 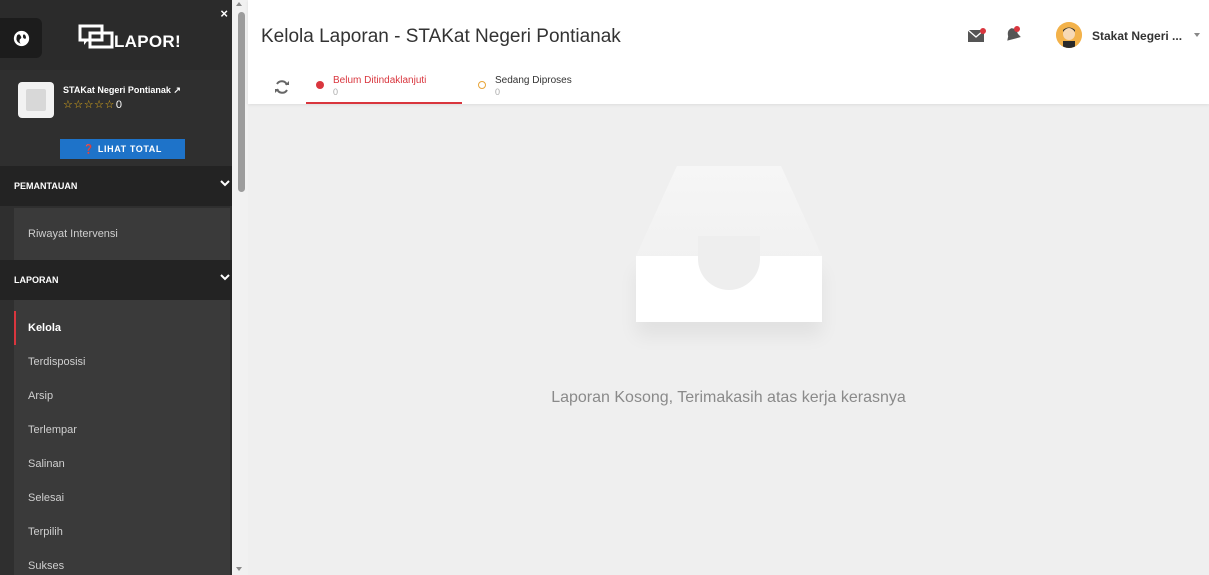 What do you see at coordinates (120, 280) in the screenshot?
I see `section-header-laporan: LAPORAN` at bounding box center [120, 280].